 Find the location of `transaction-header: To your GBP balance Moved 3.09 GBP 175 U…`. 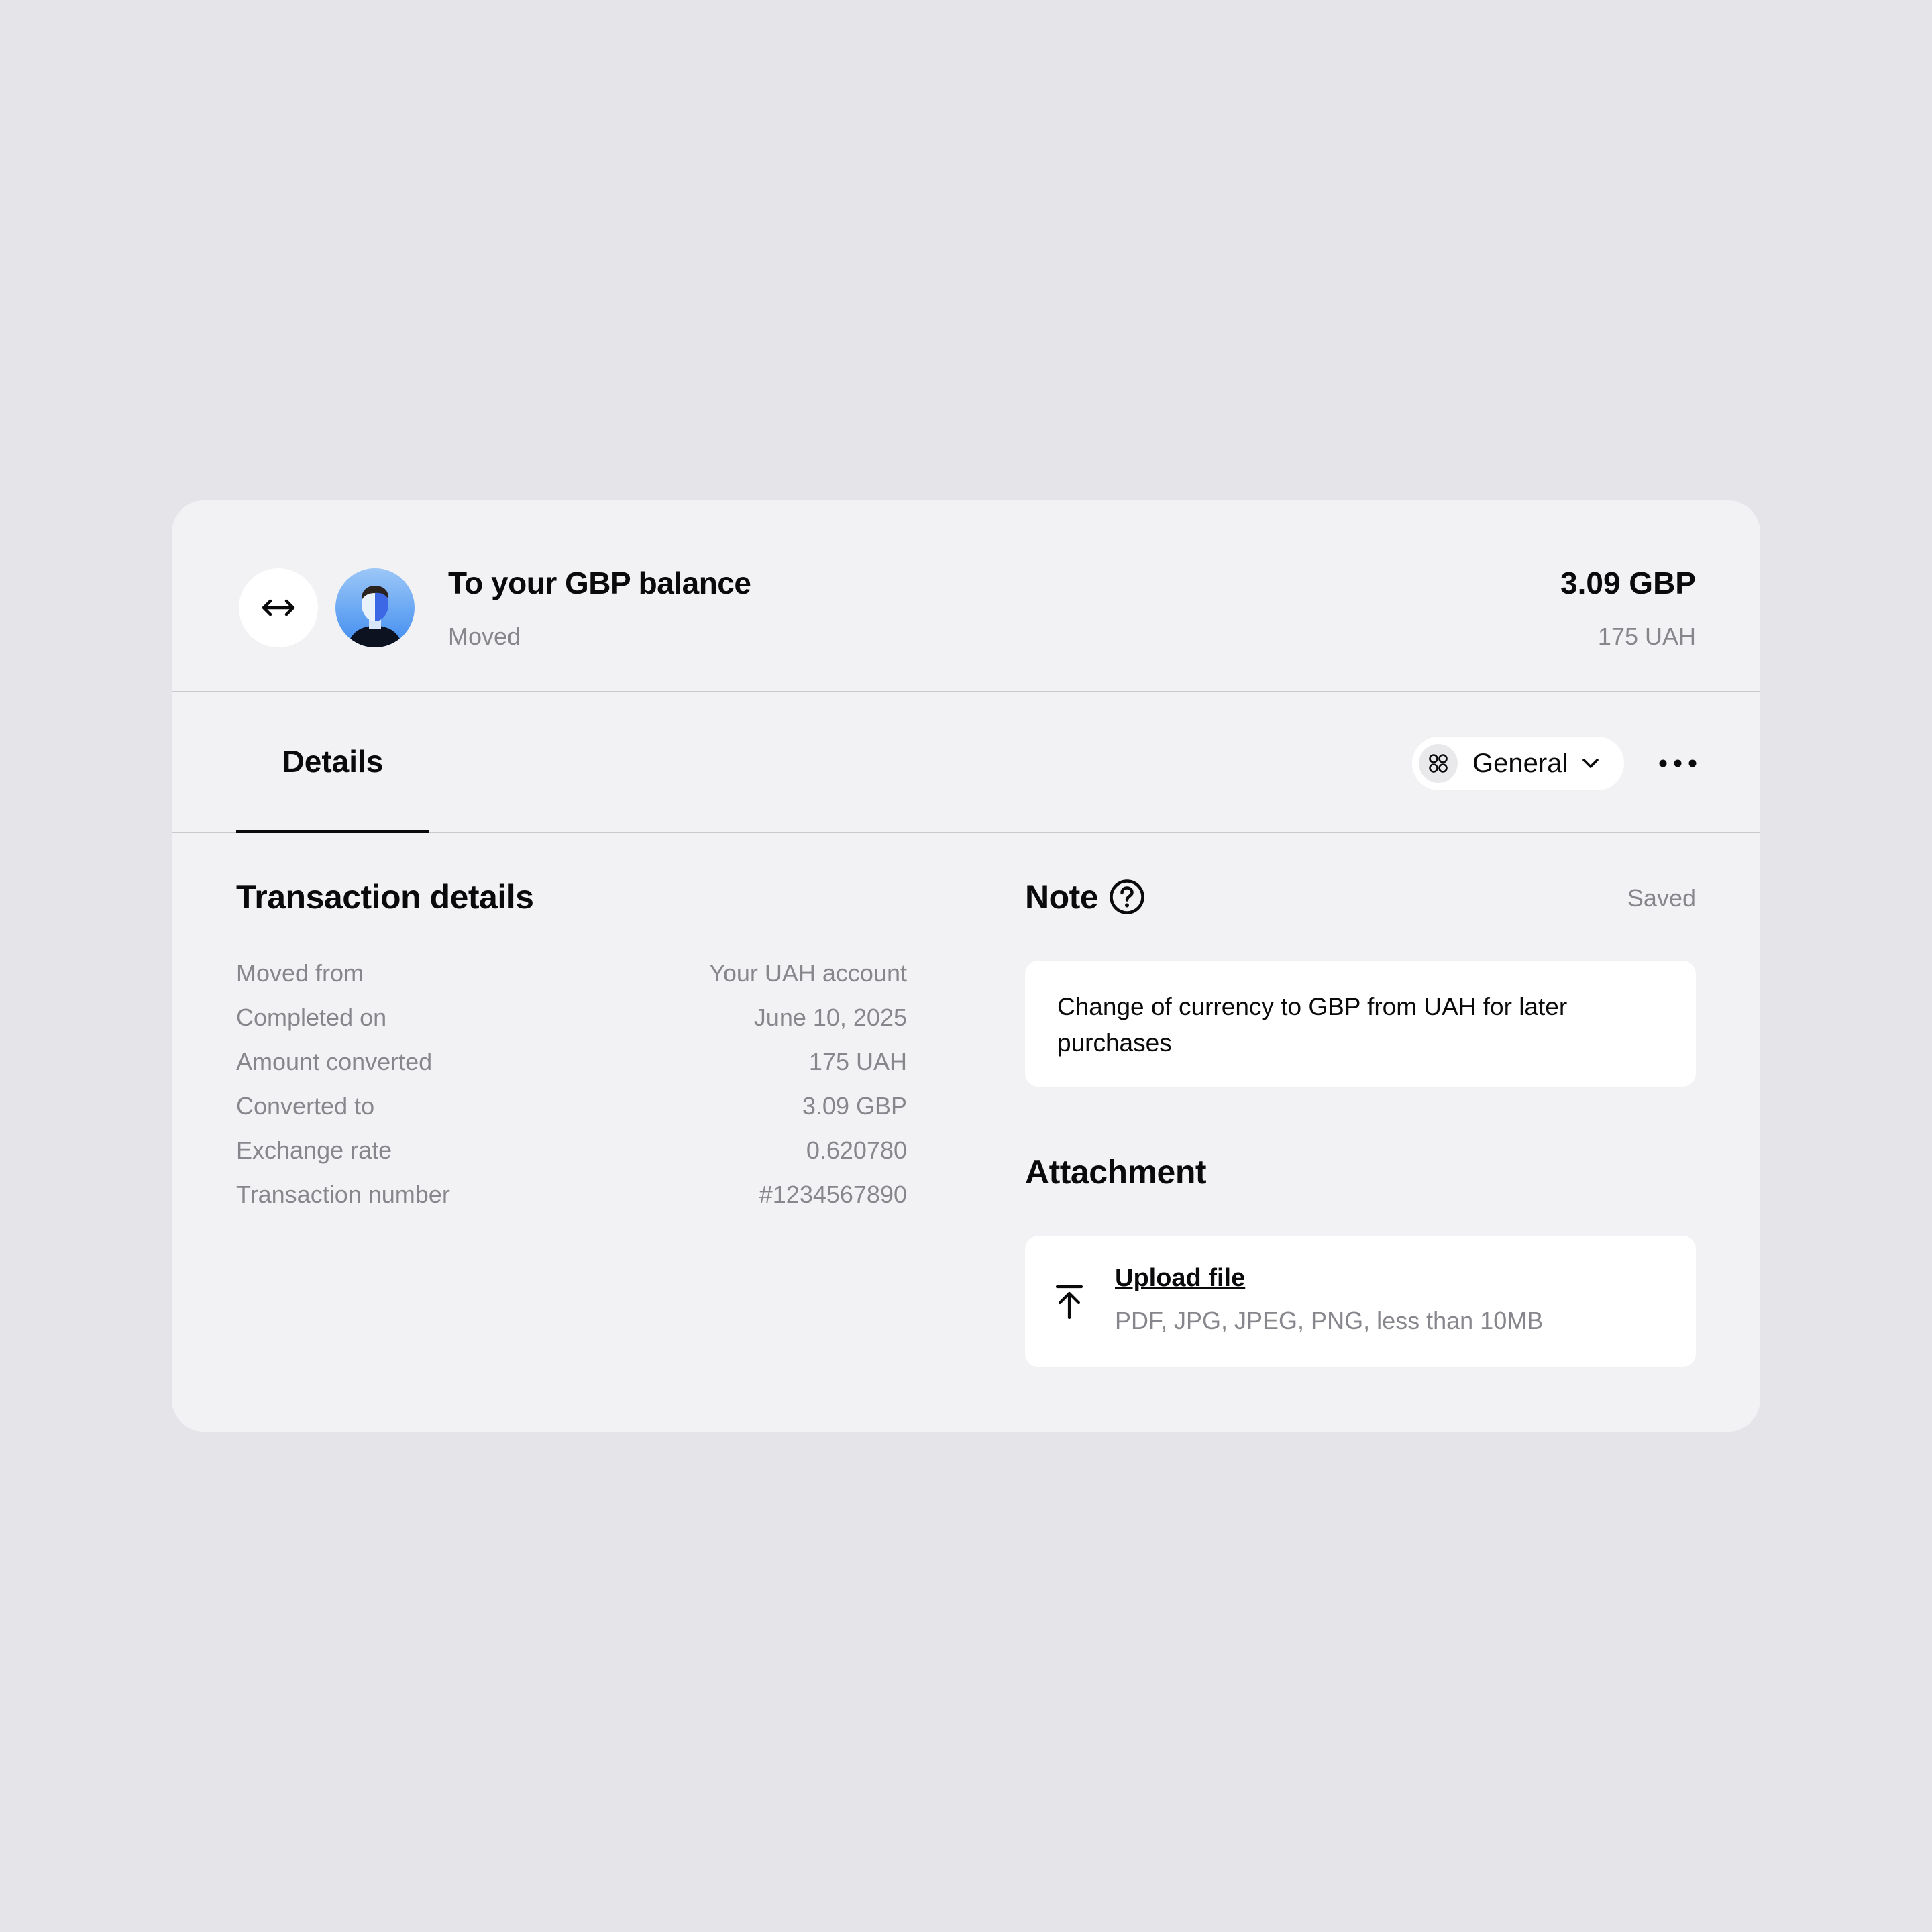

transaction-header: To your GBP balance Moved 3.09 GBP 175 U… is located at coordinates (966, 596).